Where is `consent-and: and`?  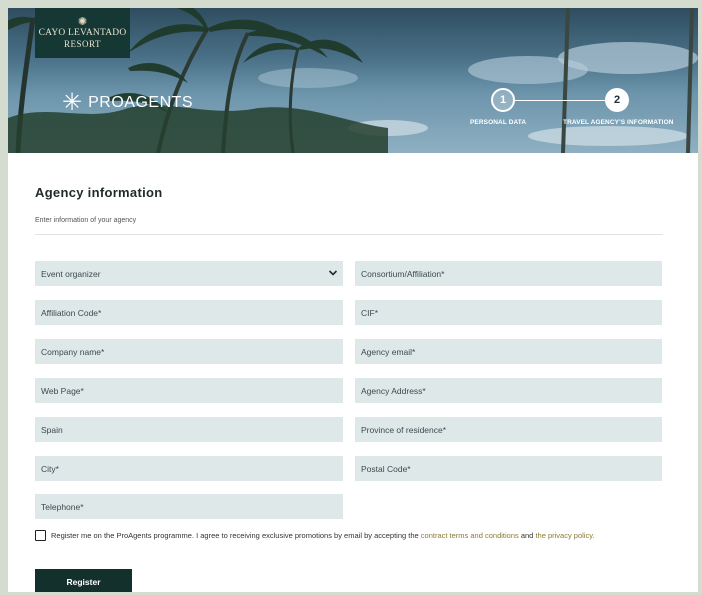
consent-and: and is located at coordinates (527, 535).